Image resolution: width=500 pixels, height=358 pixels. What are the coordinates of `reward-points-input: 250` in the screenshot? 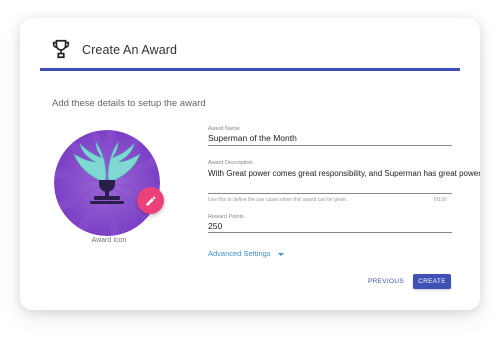 It's located at (215, 226).